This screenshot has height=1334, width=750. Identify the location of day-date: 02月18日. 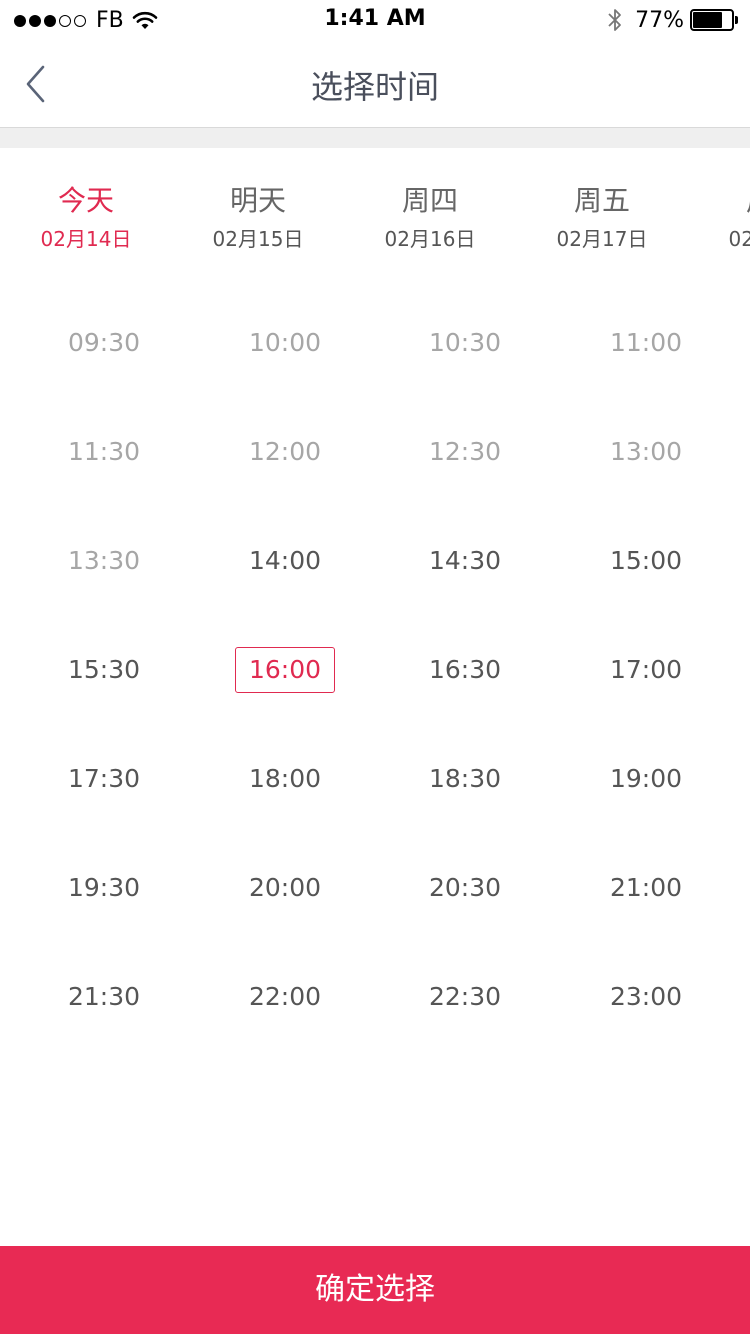
(739, 239).